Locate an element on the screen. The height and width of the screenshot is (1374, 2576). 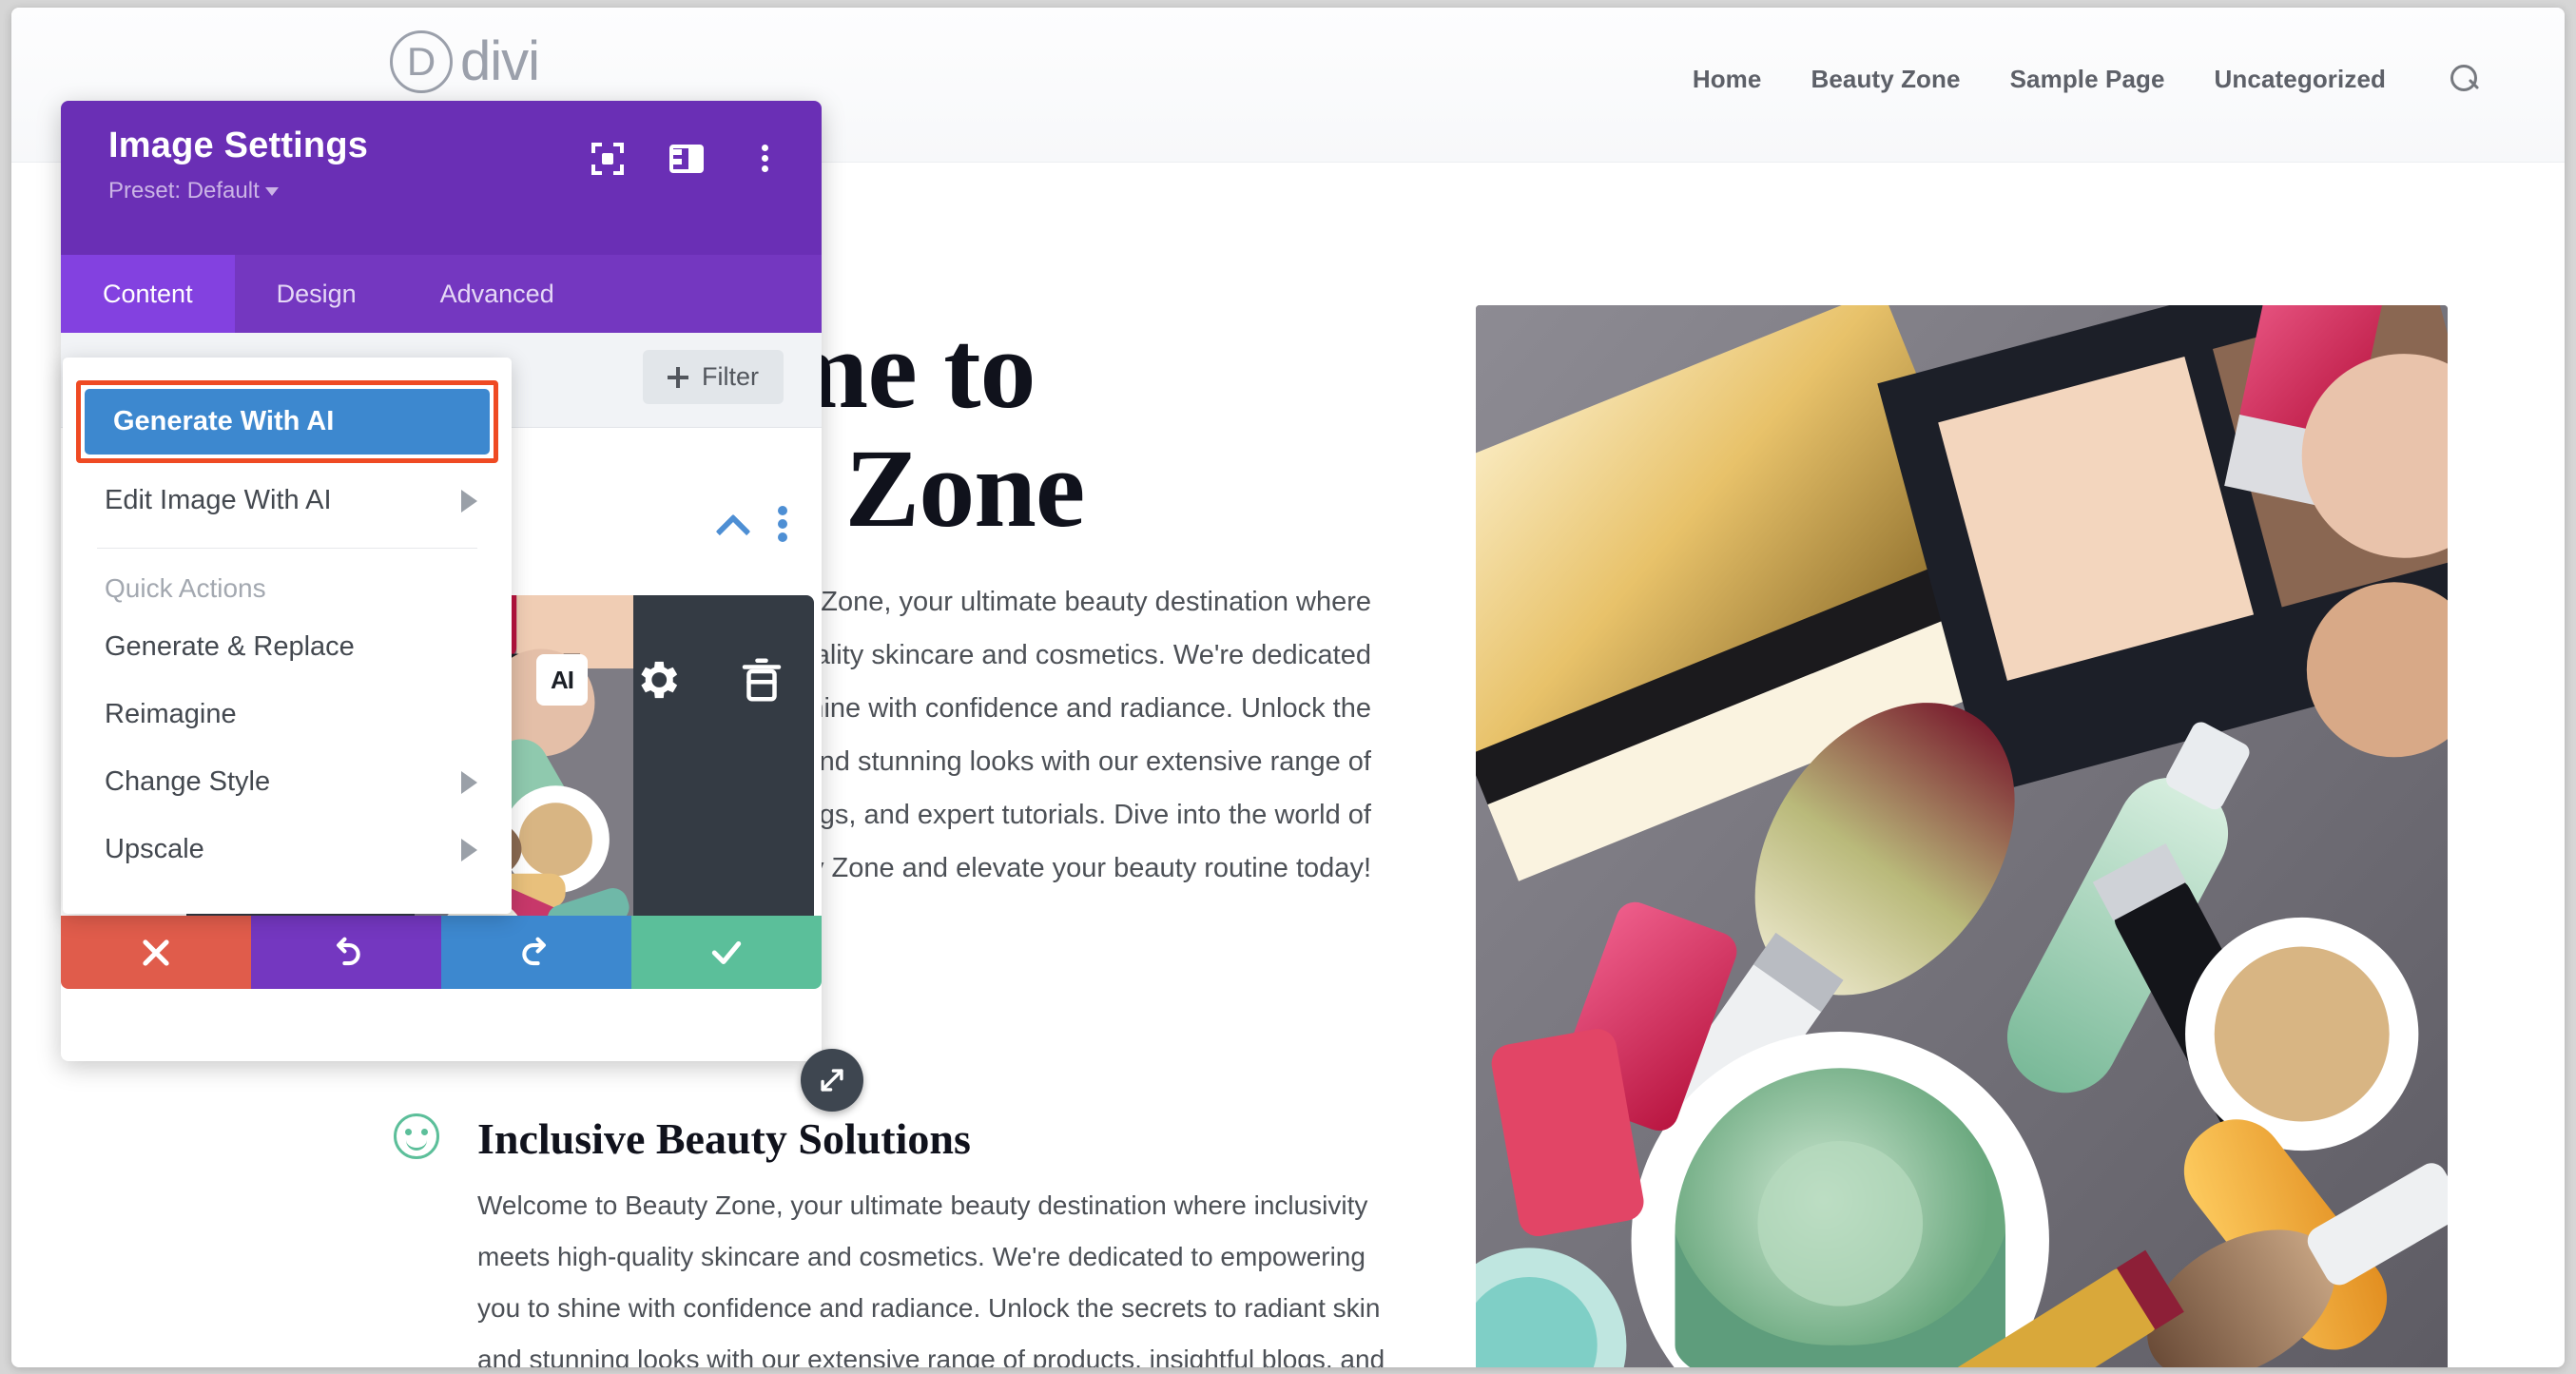
redo-button is located at coordinates (536, 952).